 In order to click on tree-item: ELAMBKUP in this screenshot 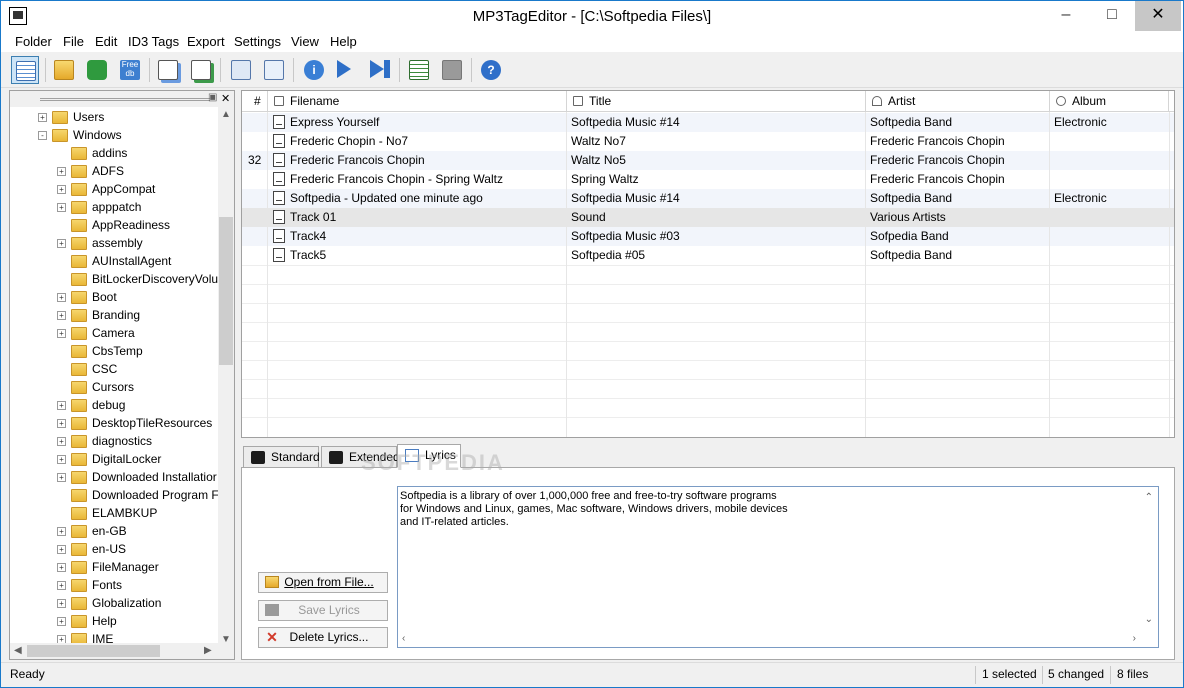, I will do `click(115, 514)`.